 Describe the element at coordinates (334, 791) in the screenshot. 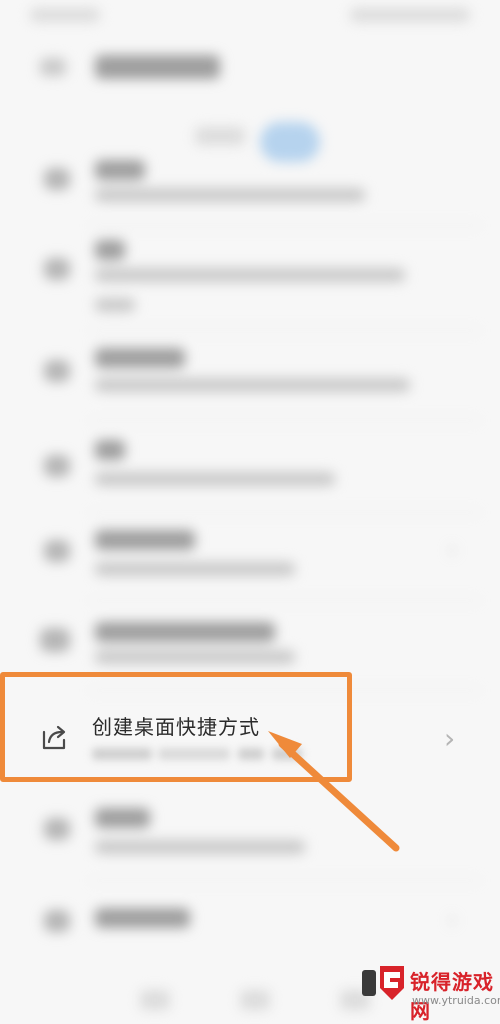

I see `pointer-arrow` at that location.